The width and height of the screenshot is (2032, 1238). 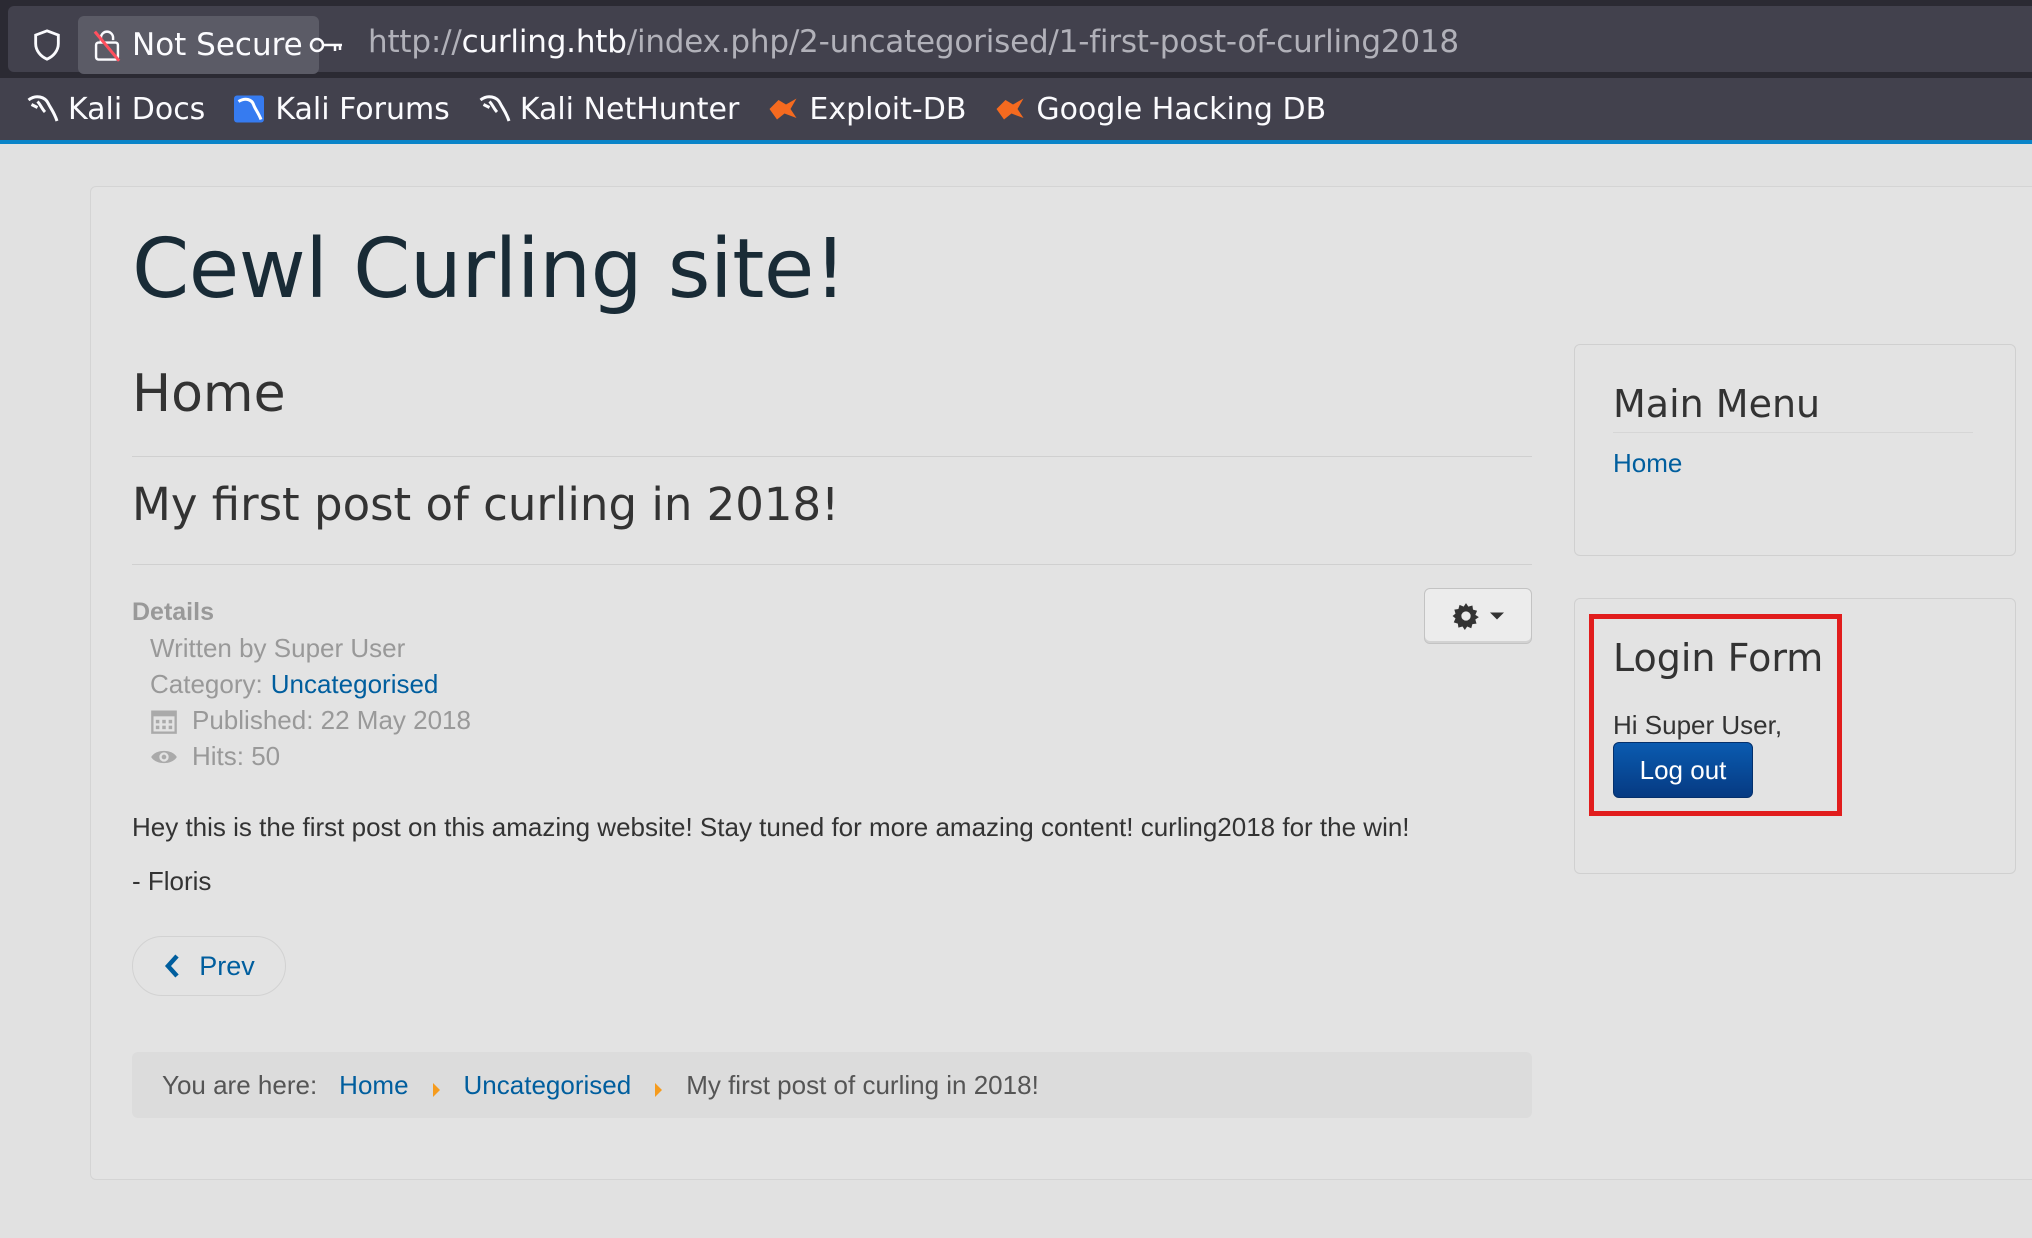 I want to click on hits-text: Hits: 50, so click(x=236, y=756).